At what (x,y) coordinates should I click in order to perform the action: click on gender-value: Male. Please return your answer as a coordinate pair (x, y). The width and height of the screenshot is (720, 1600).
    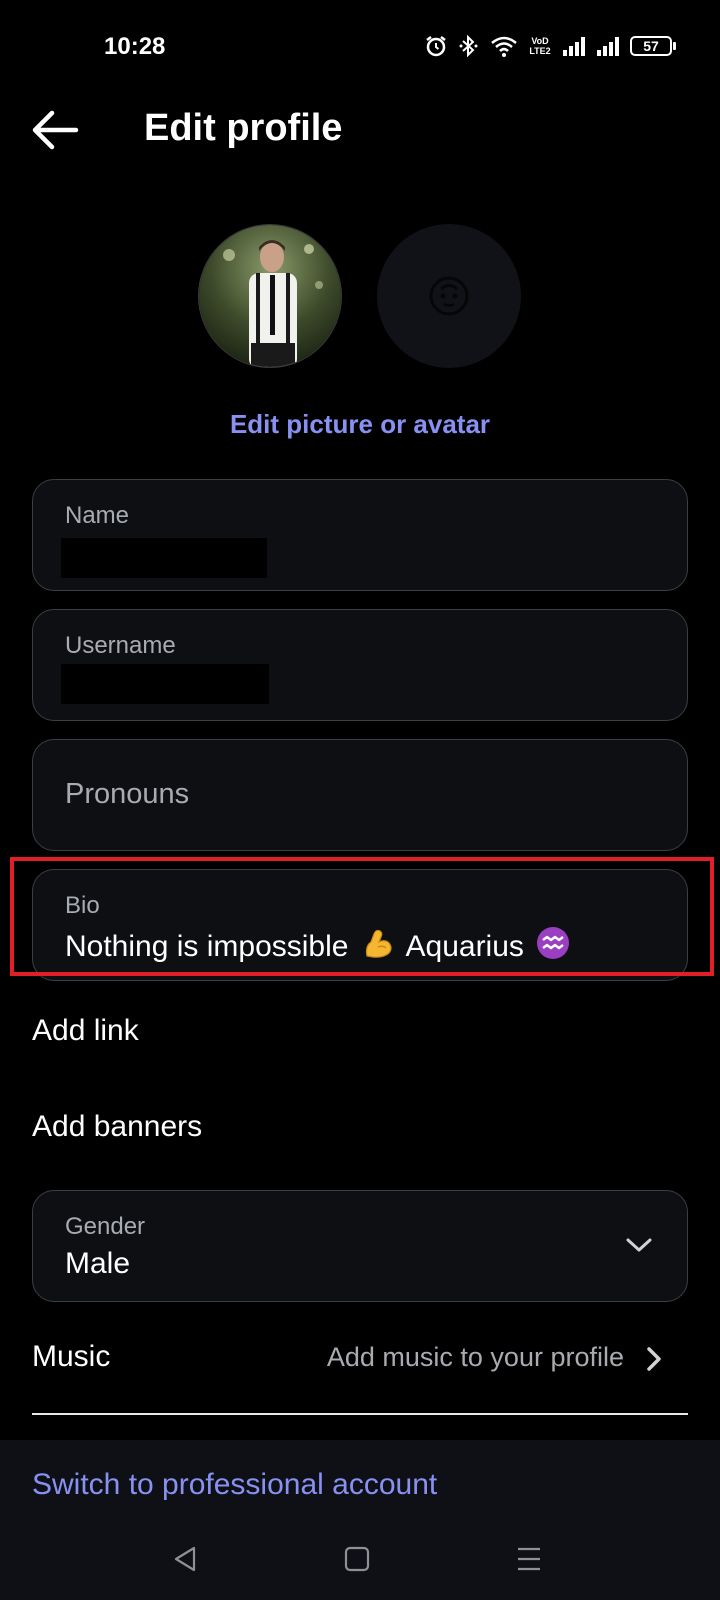
    Looking at the image, I should click on (98, 1263).